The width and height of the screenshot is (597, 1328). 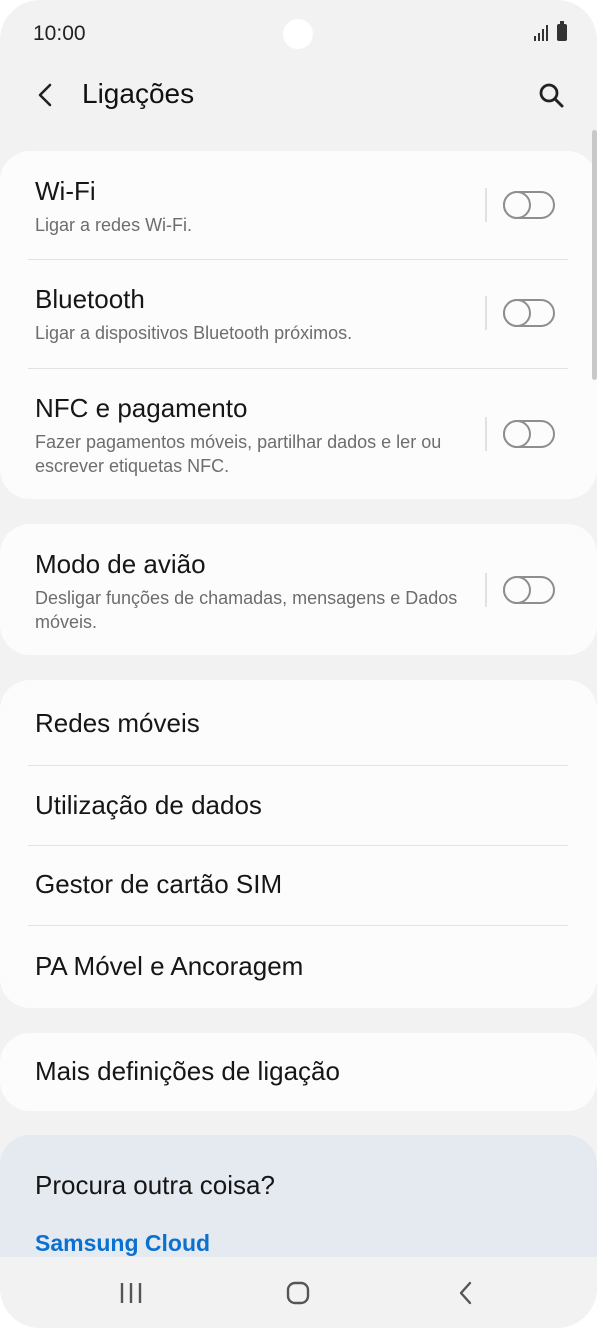 I want to click on back-icon, so click(x=465, y=1293).